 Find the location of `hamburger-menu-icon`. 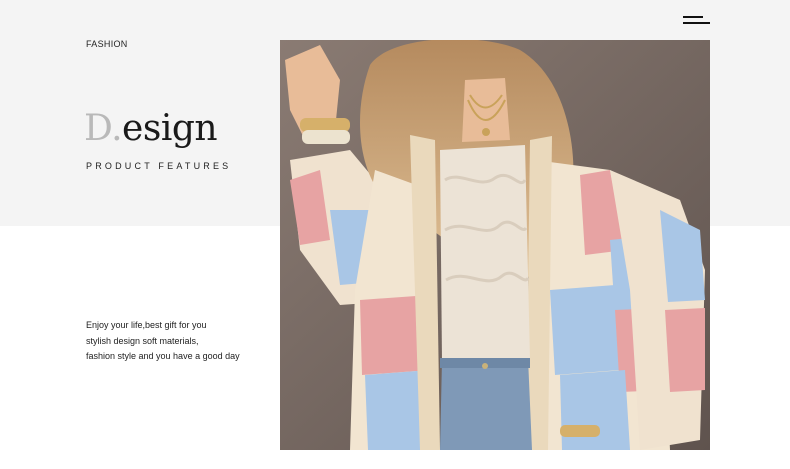

hamburger-menu-icon is located at coordinates (696, 21).